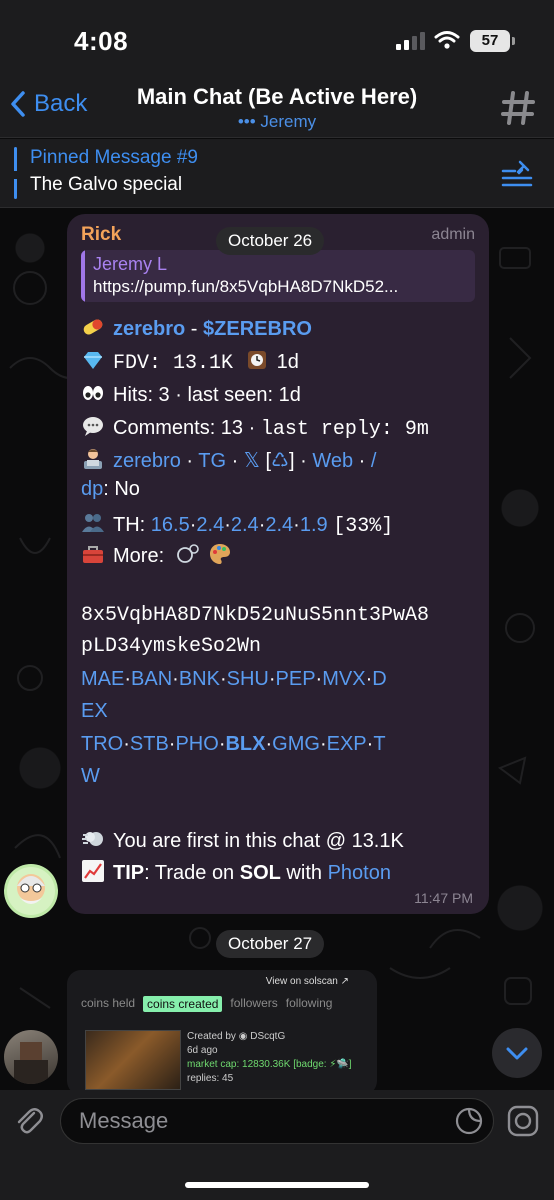 The image size is (554, 1200). What do you see at coordinates (257, 360) in the screenshot?
I see `clock-icon` at bounding box center [257, 360].